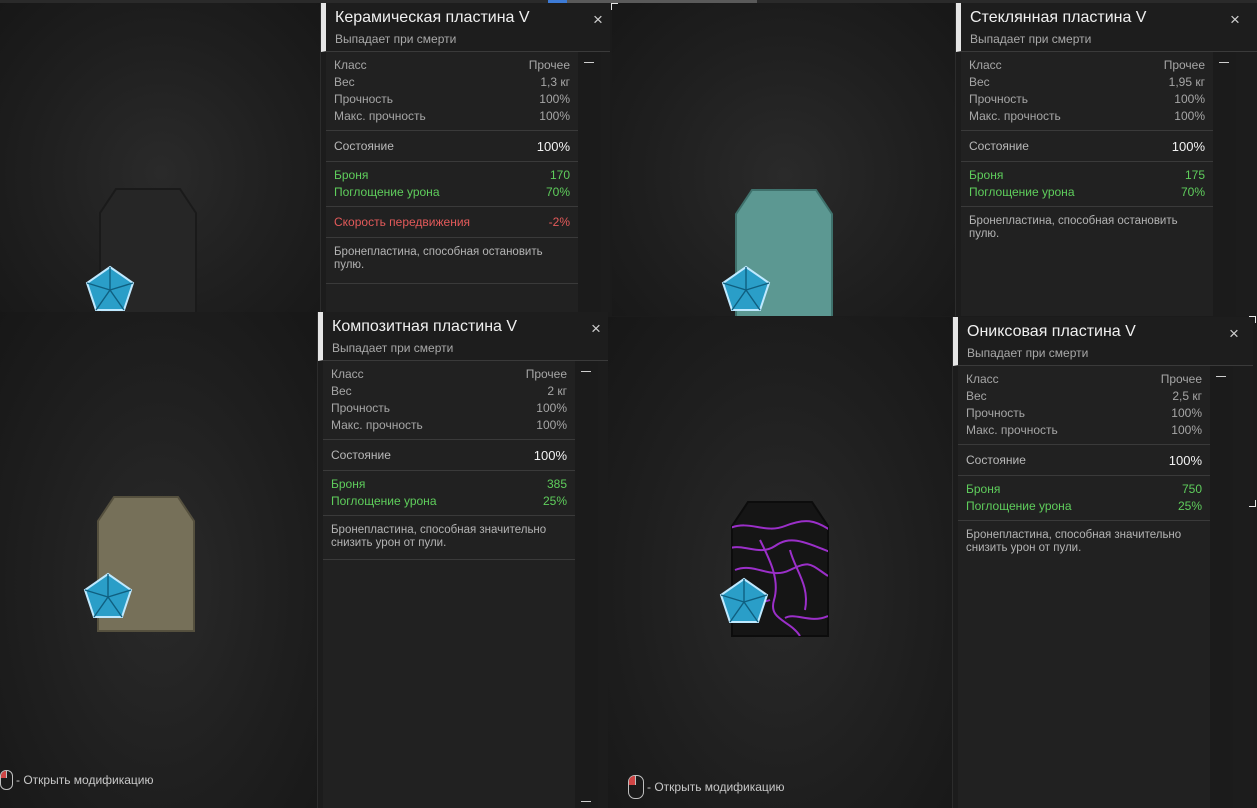 This screenshot has height=808, width=1257. Describe the element at coordinates (1194, 175) in the screenshot. I see `stat-value: 175` at that location.